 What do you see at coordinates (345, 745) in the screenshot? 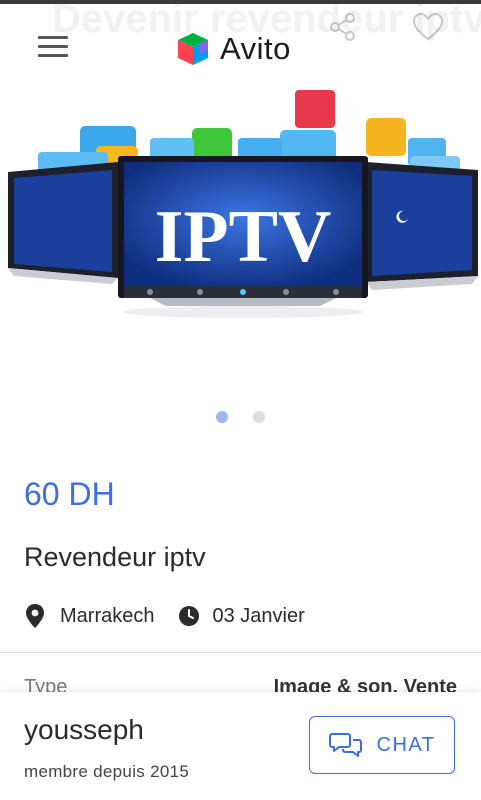
I see `chat-bubbles-icon` at bounding box center [345, 745].